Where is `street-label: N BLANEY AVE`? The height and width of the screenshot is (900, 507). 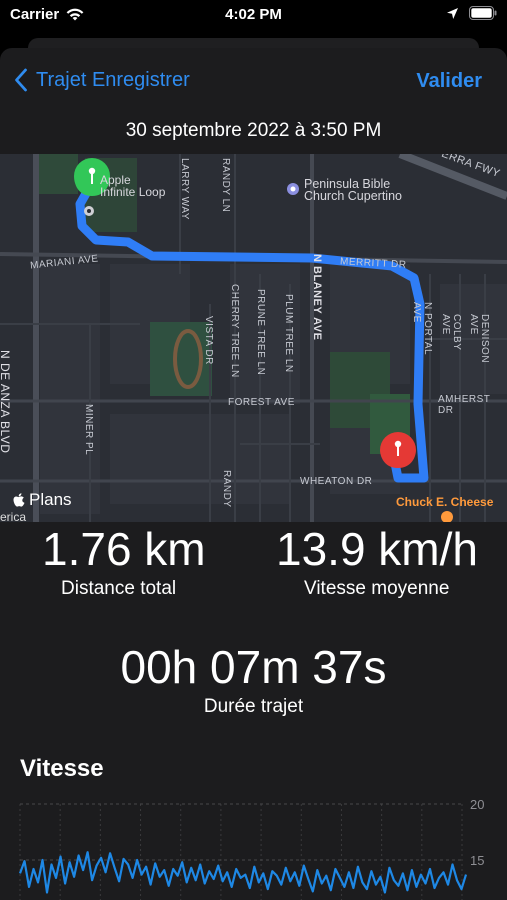
street-label: N BLANEY AVE is located at coordinates (317, 297).